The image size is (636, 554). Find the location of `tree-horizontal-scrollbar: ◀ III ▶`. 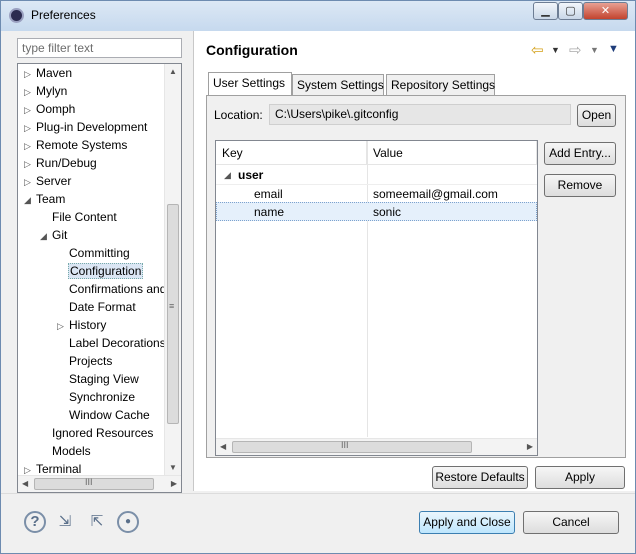

tree-horizontal-scrollbar: ◀ III ▶ is located at coordinates (99, 483).